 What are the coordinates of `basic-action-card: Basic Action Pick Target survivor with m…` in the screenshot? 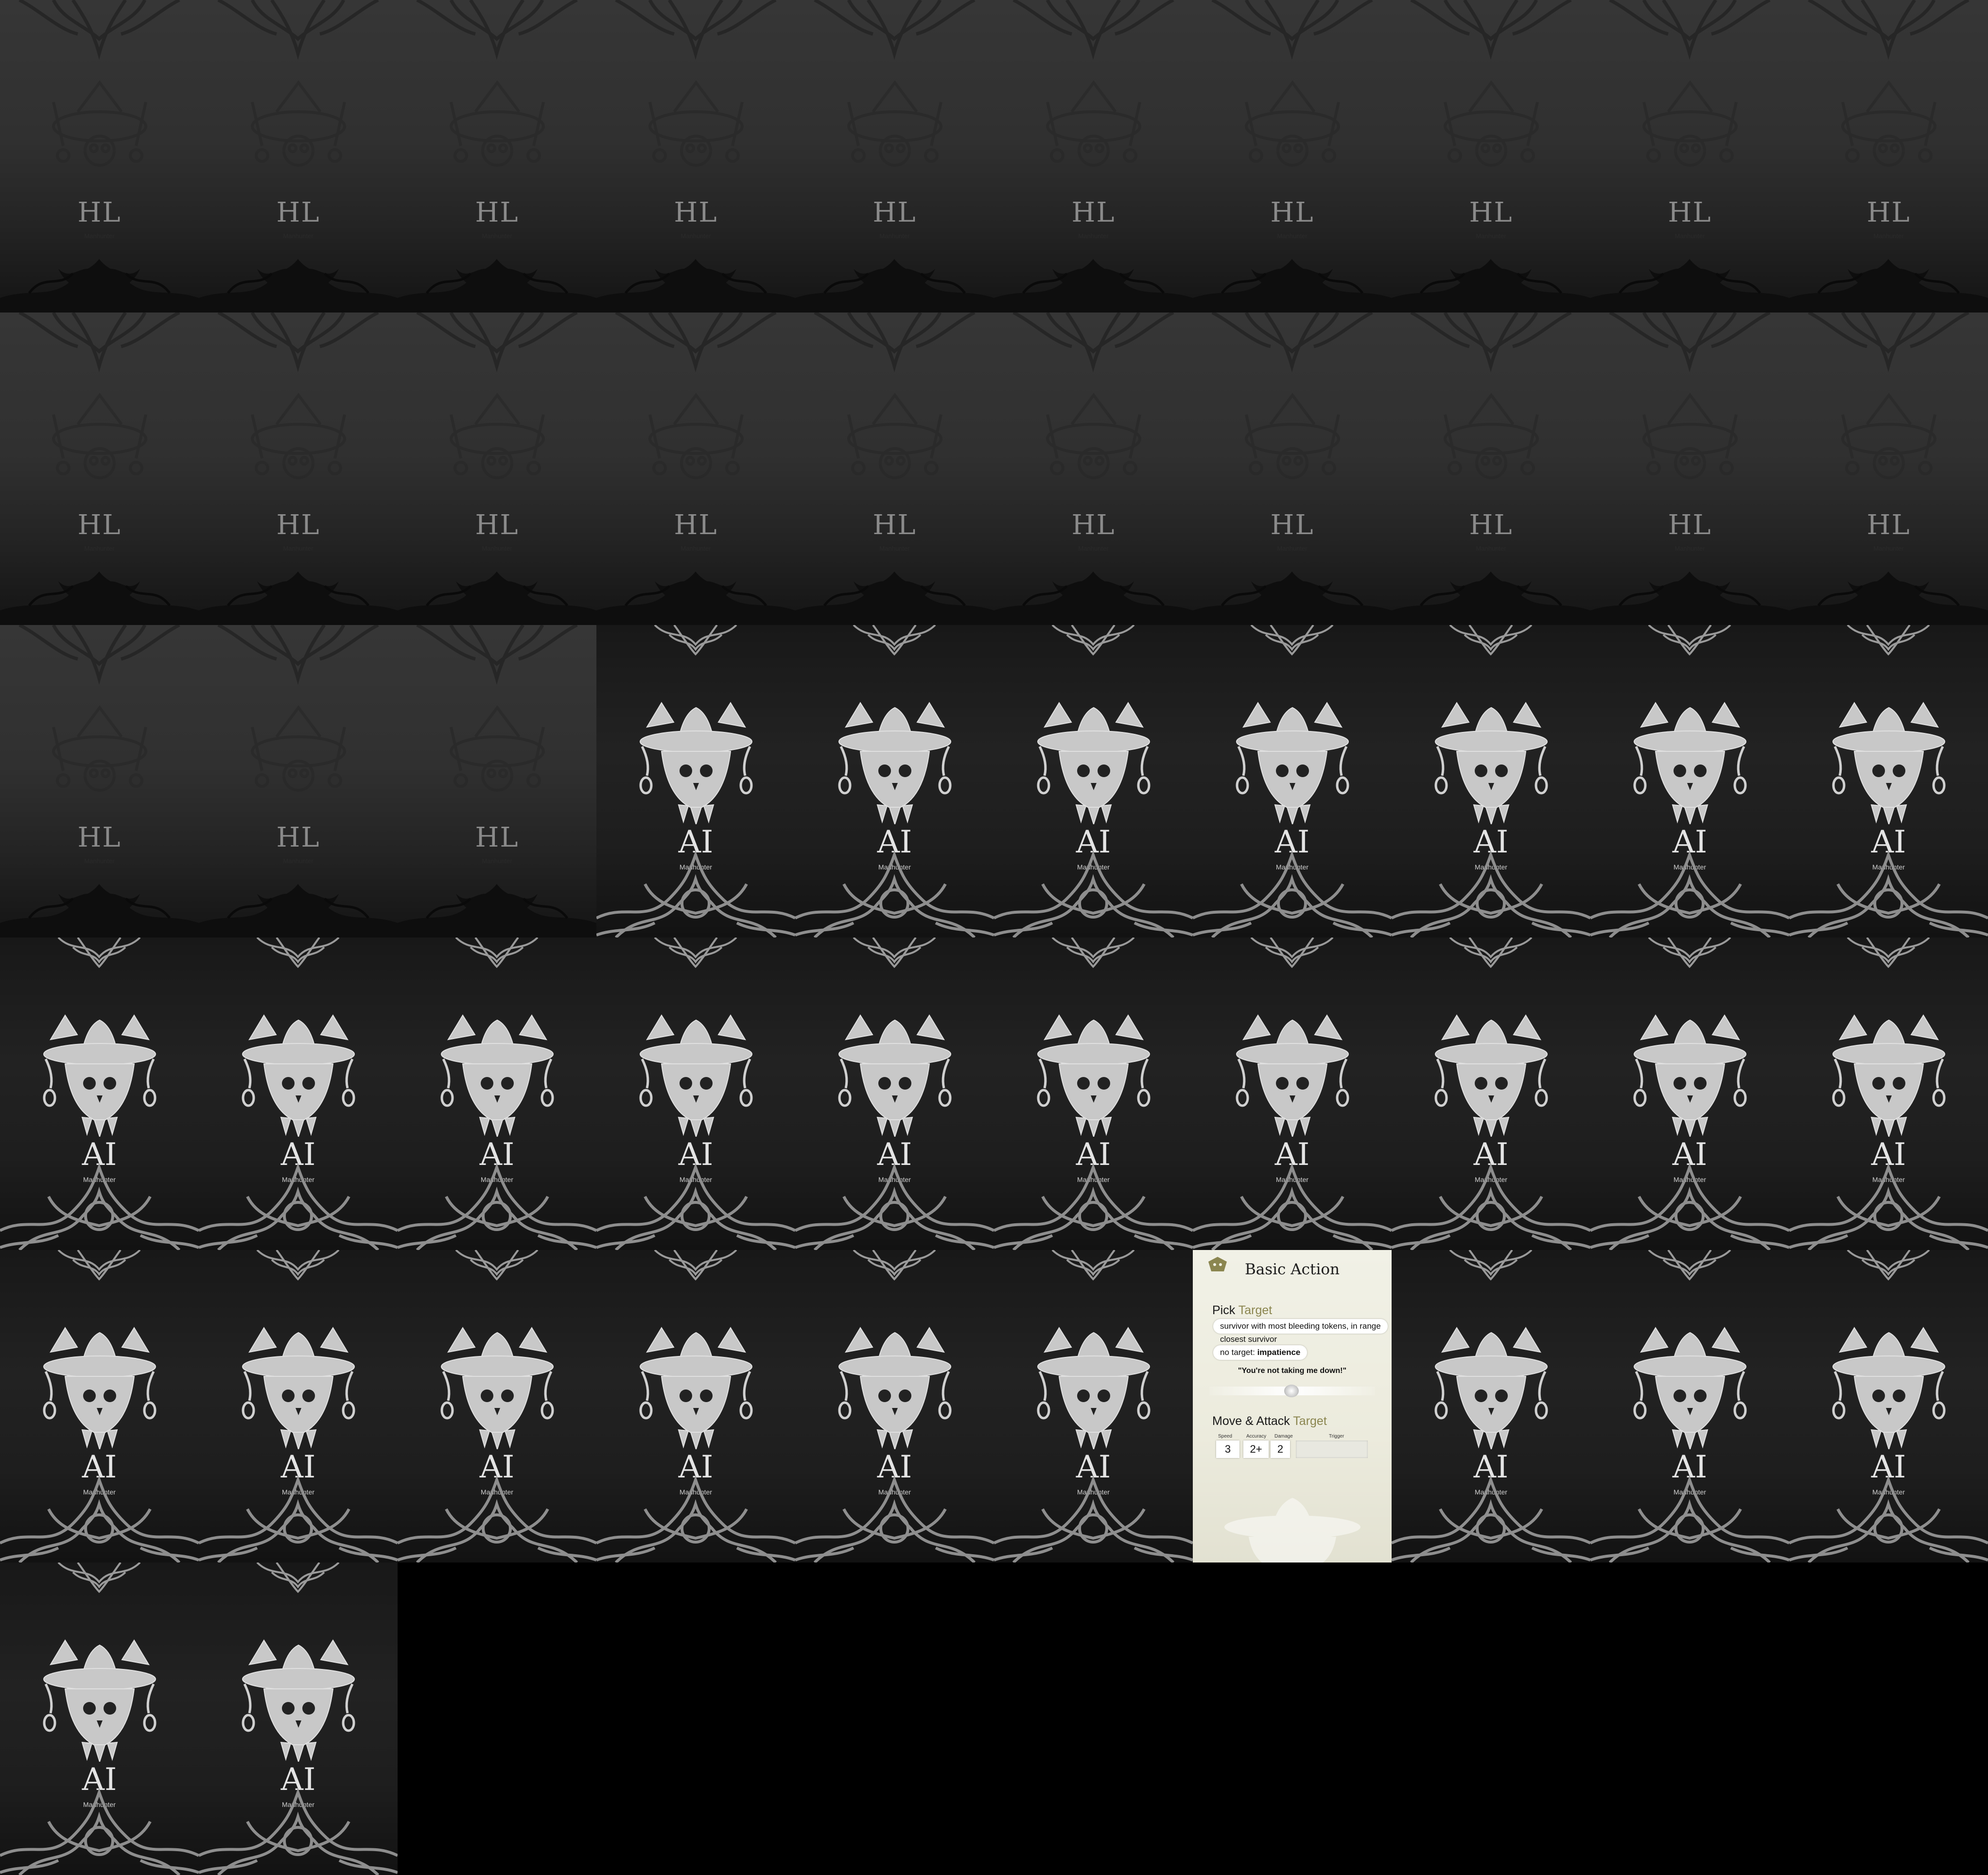 It's located at (1293, 1406).